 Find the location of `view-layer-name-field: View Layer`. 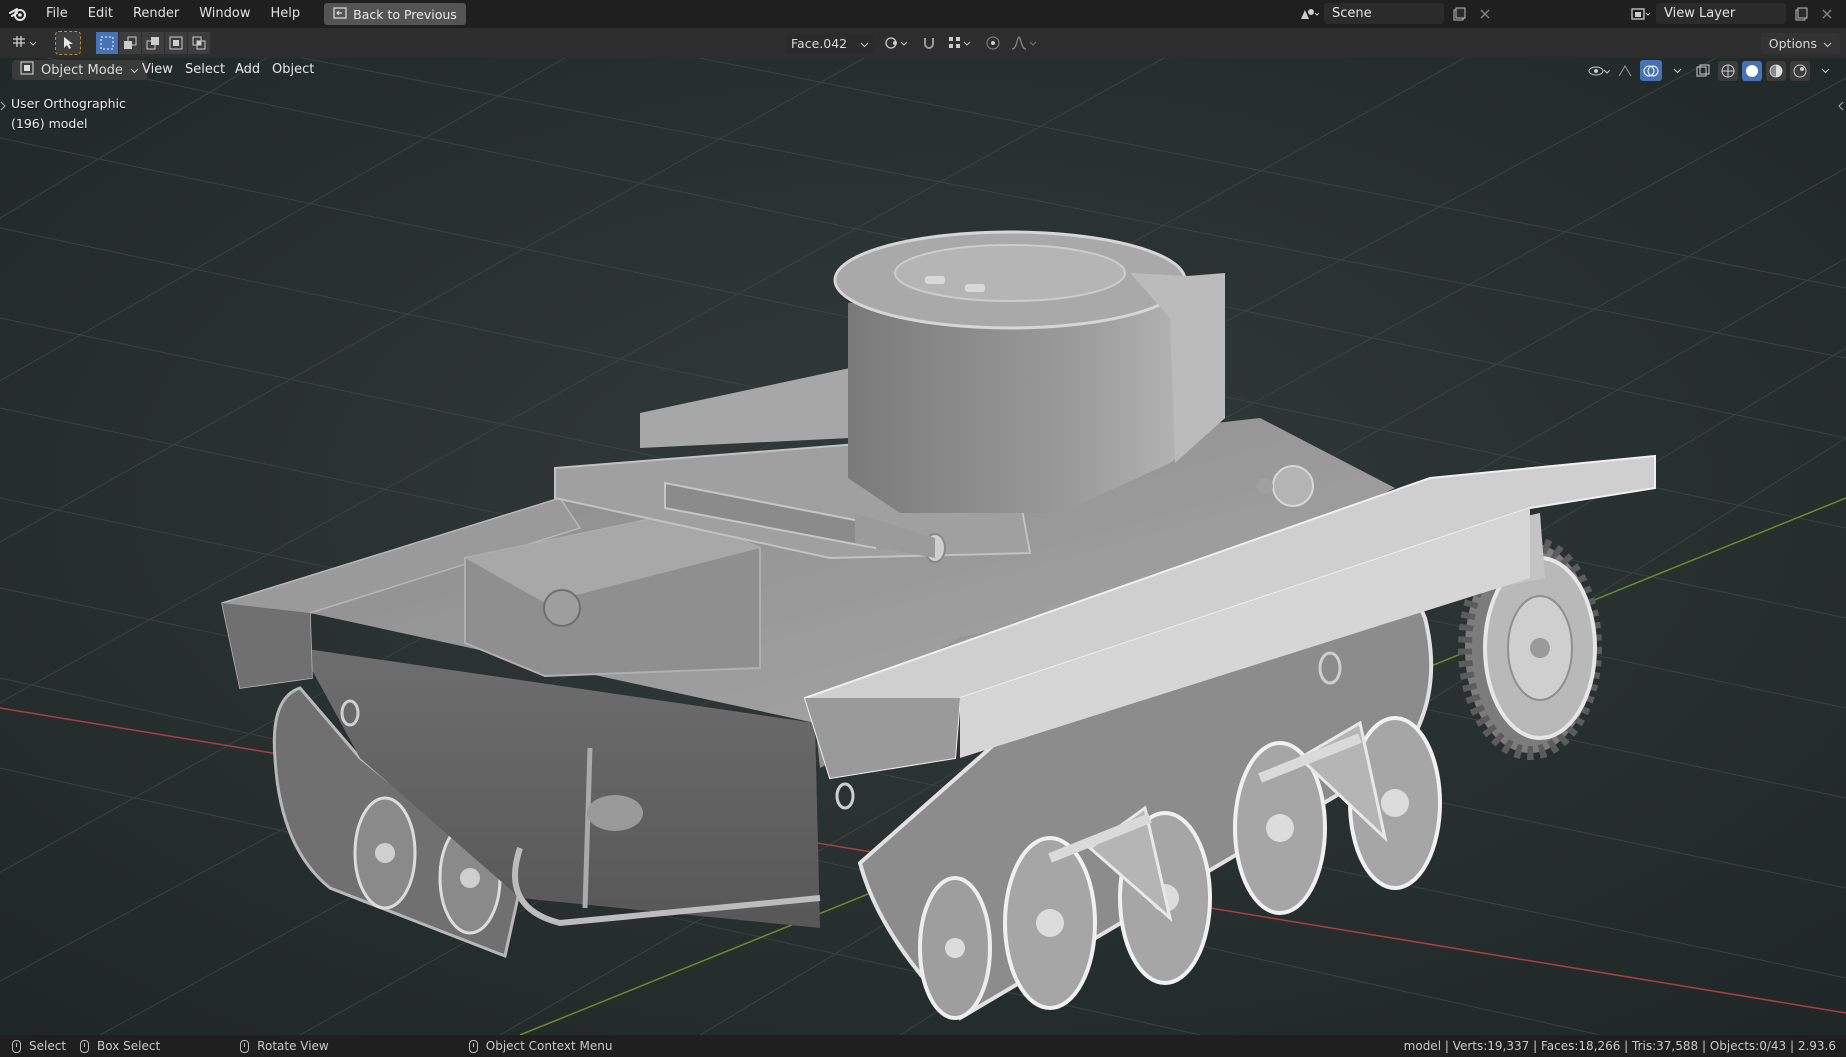

view-layer-name-field: View Layer is located at coordinates (1721, 13).